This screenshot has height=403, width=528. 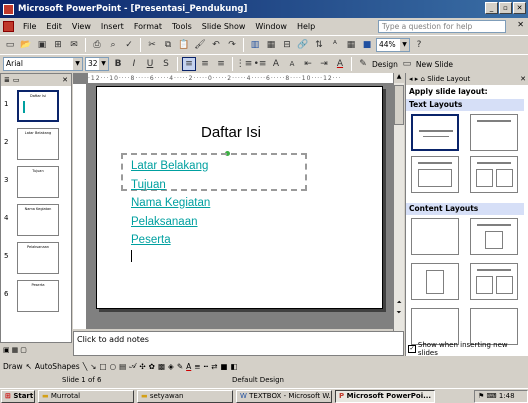 What do you see at coordinates (232, 45) in the screenshot?
I see `redo-icon: ↷` at bounding box center [232, 45].